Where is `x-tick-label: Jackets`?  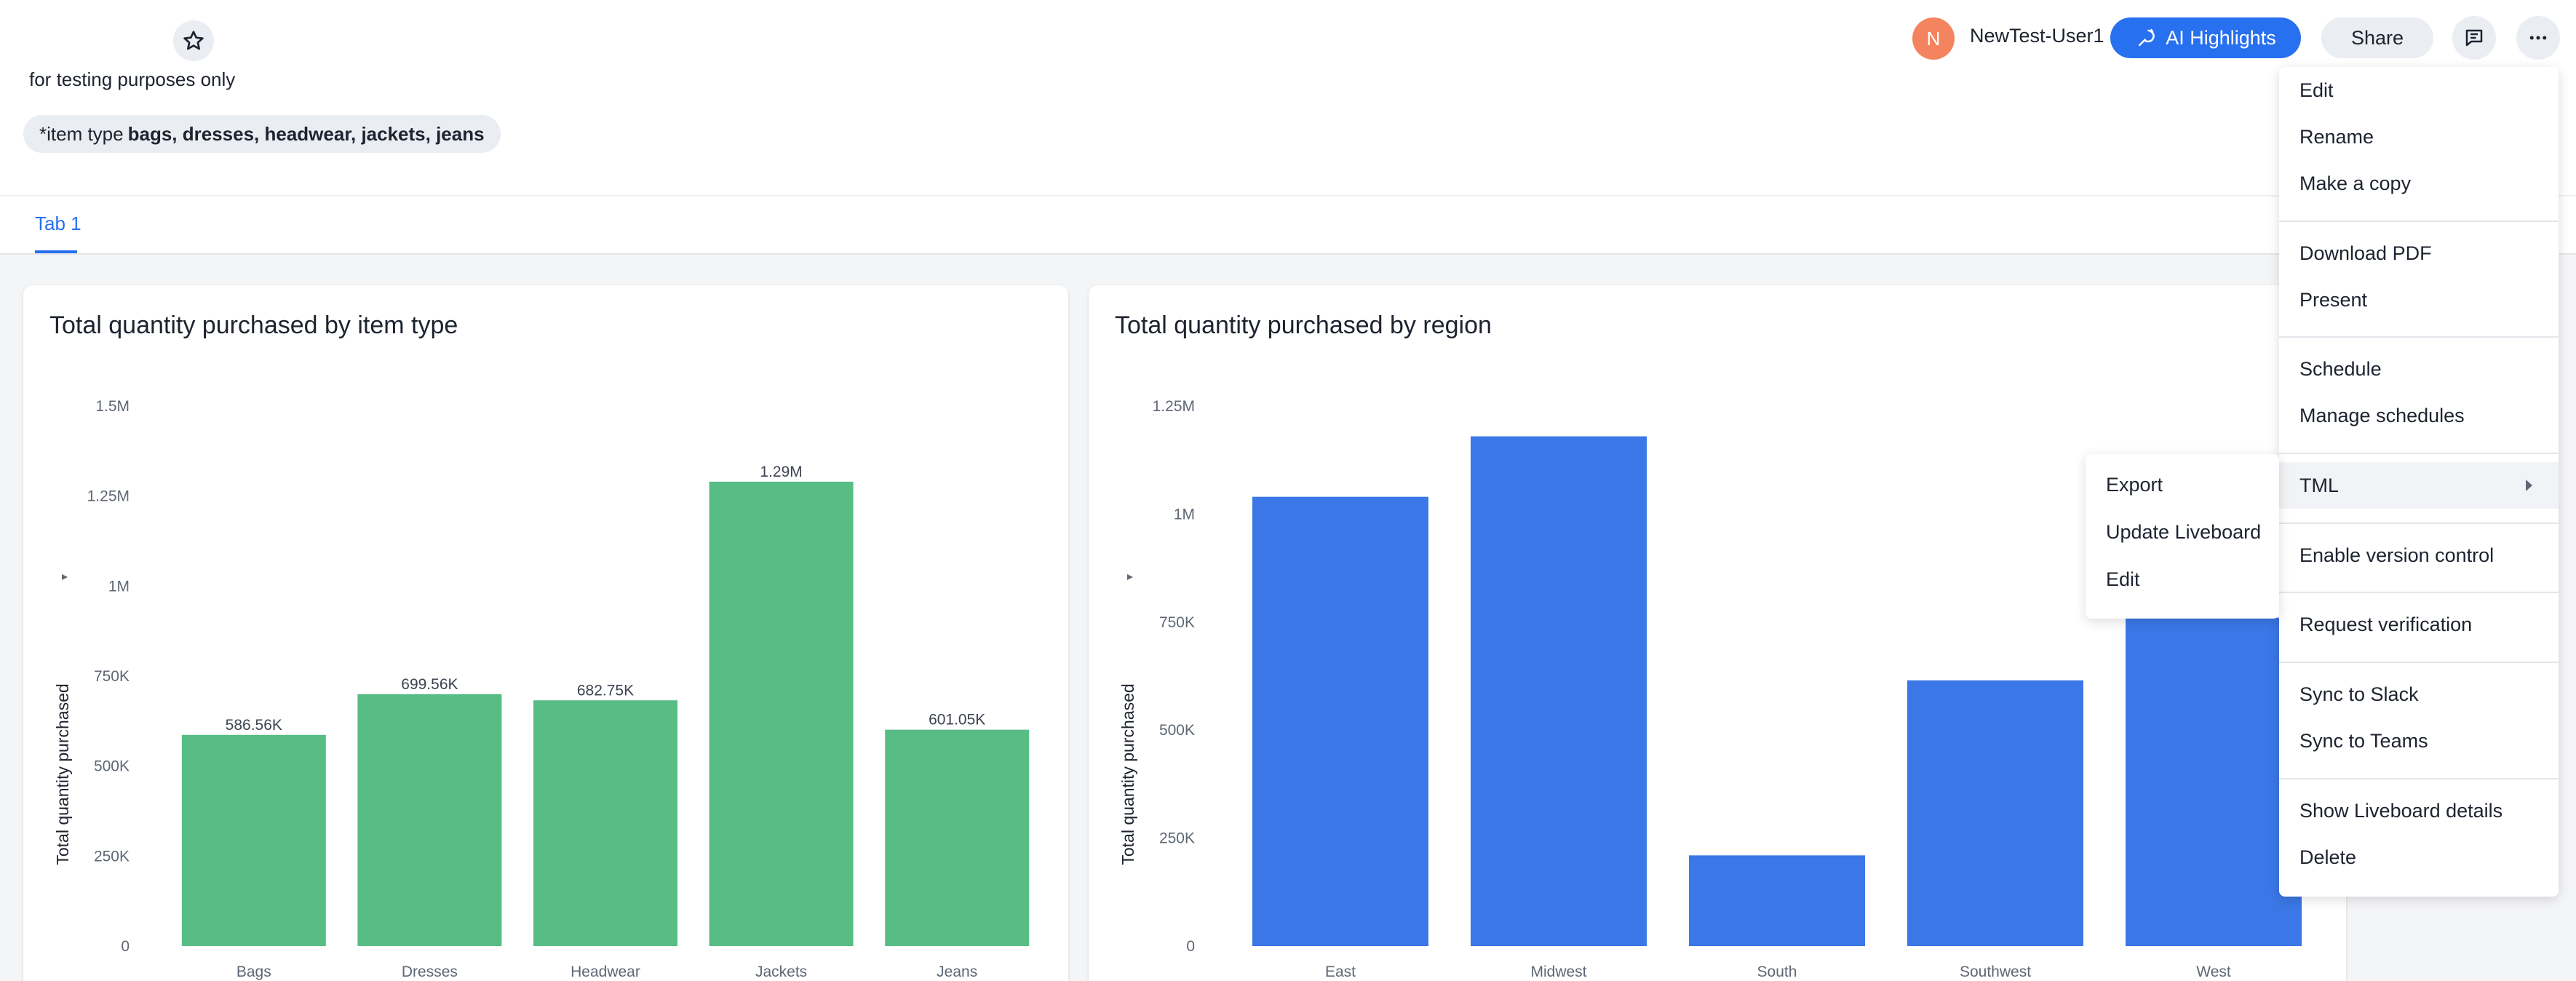
x-tick-label: Jackets is located at coordinates (781, 972).